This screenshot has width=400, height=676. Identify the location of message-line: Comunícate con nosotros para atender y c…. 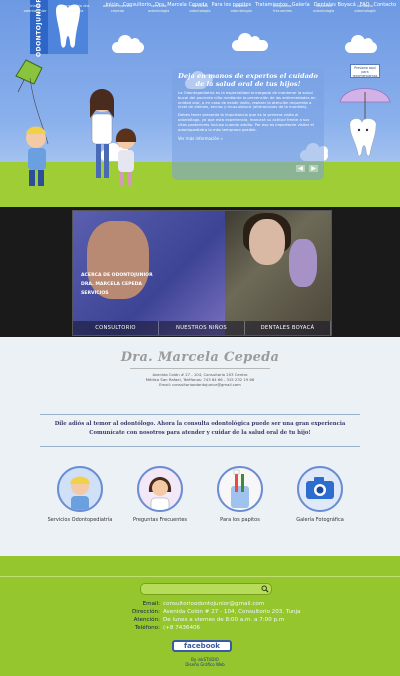
(200, 433).